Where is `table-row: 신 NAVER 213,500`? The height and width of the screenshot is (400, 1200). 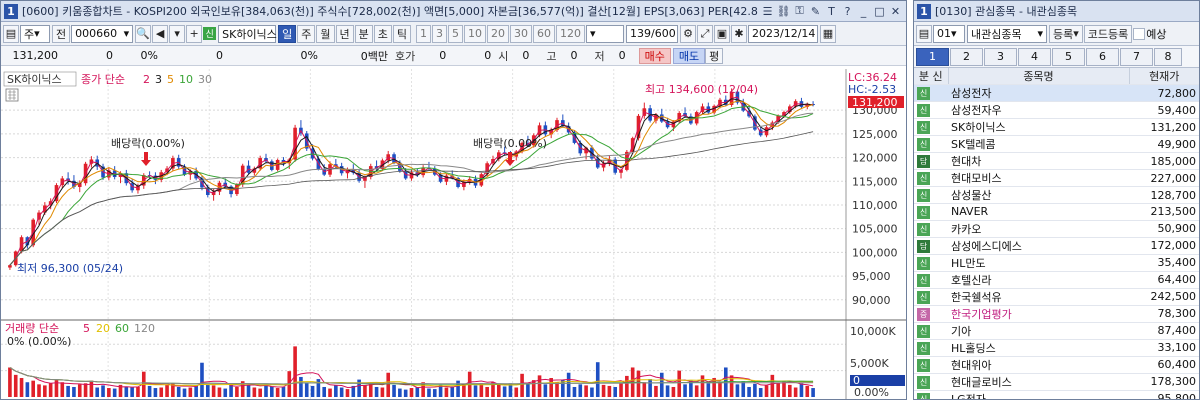 table-row: 신 NAVER 213,500 is located at coordinates (1056, 212).